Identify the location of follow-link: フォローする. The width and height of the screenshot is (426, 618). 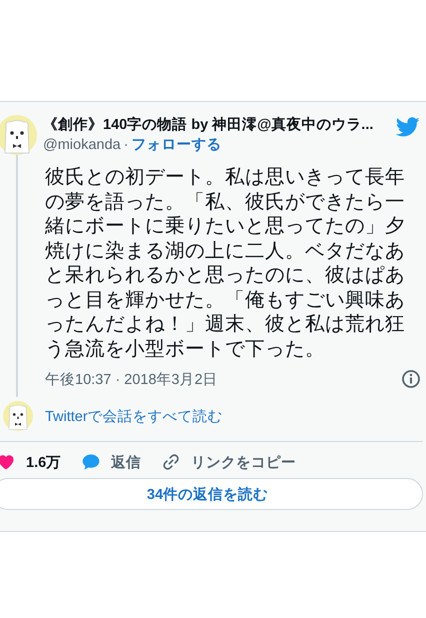
(176, 145).